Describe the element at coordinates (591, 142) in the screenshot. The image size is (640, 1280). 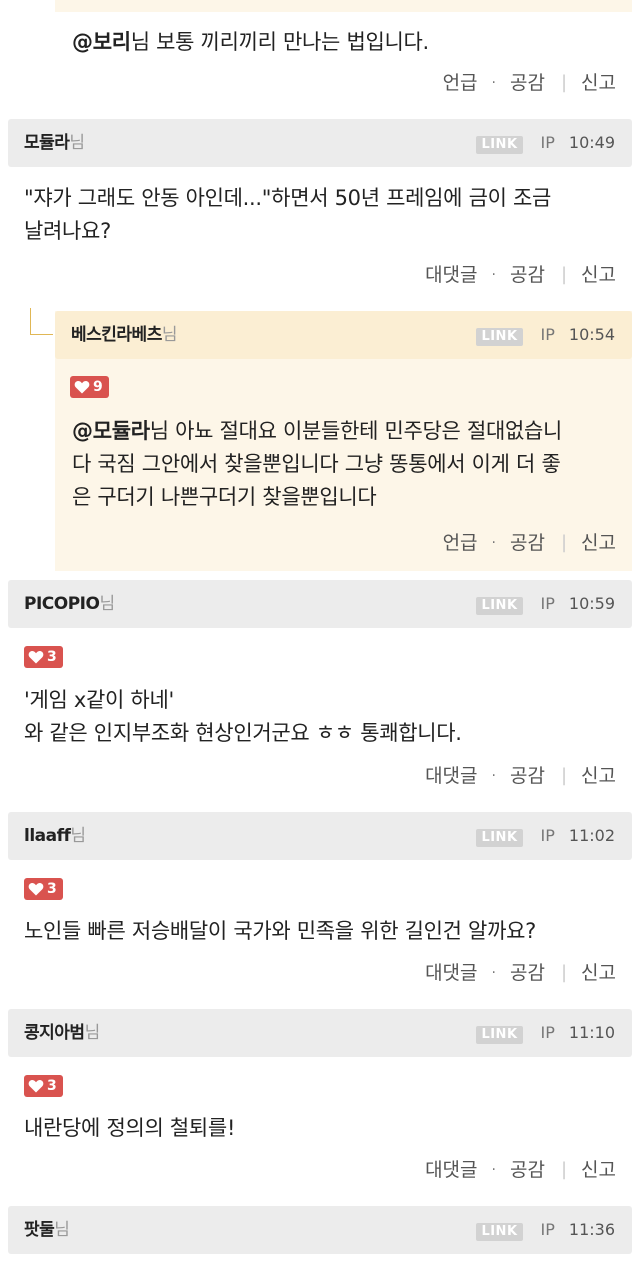
I see `comment-time: 10:49` at that location.